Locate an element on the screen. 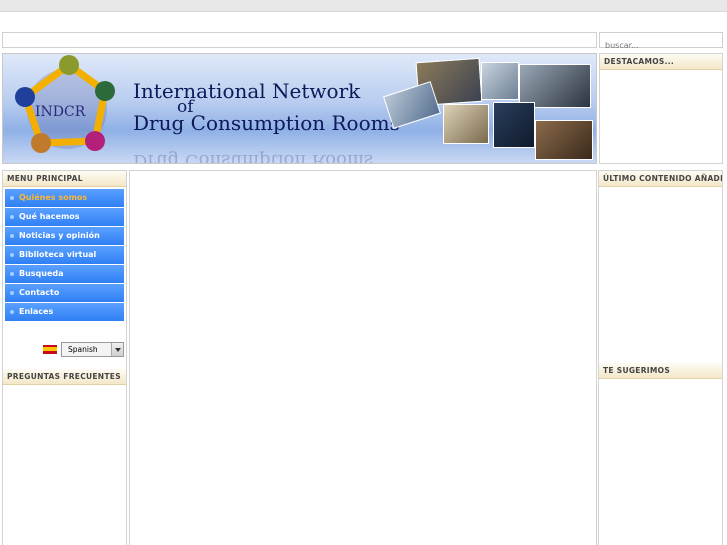 This screenshot has height=545, width=727. menu-item-label: Noticias y opinión is located at coordinates (59, 235).